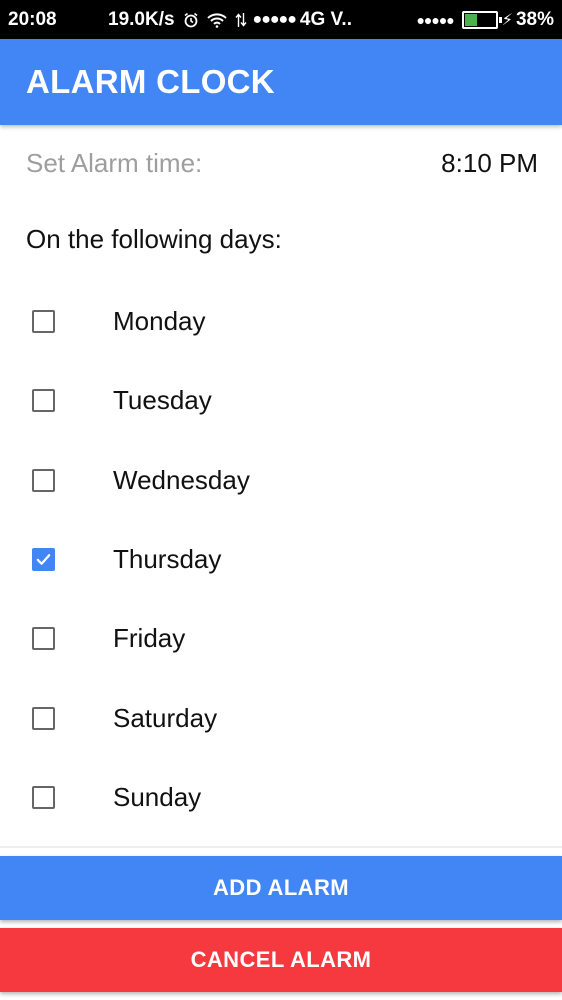 Image resolution: width=562 pixels, height=1000 pixels. I want to click on day-row-thursday: Thursday, so click(281, 559).